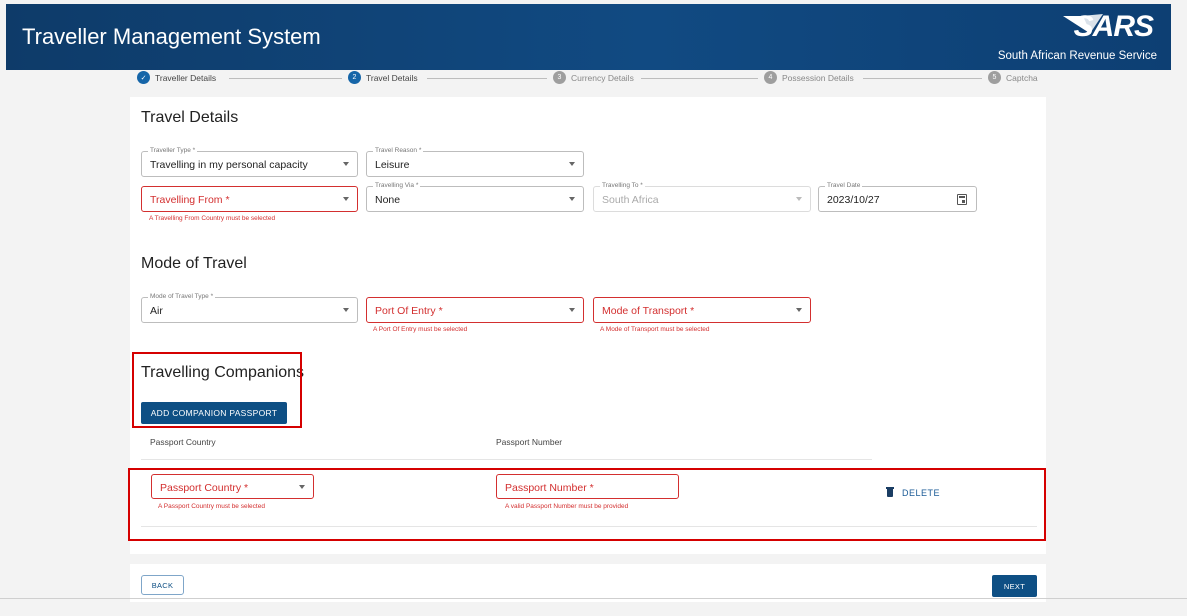 The width and height of the screenshot is (1187, 616). I want to click on step-currency-details: 3 Currency Details, so click(593, 77).